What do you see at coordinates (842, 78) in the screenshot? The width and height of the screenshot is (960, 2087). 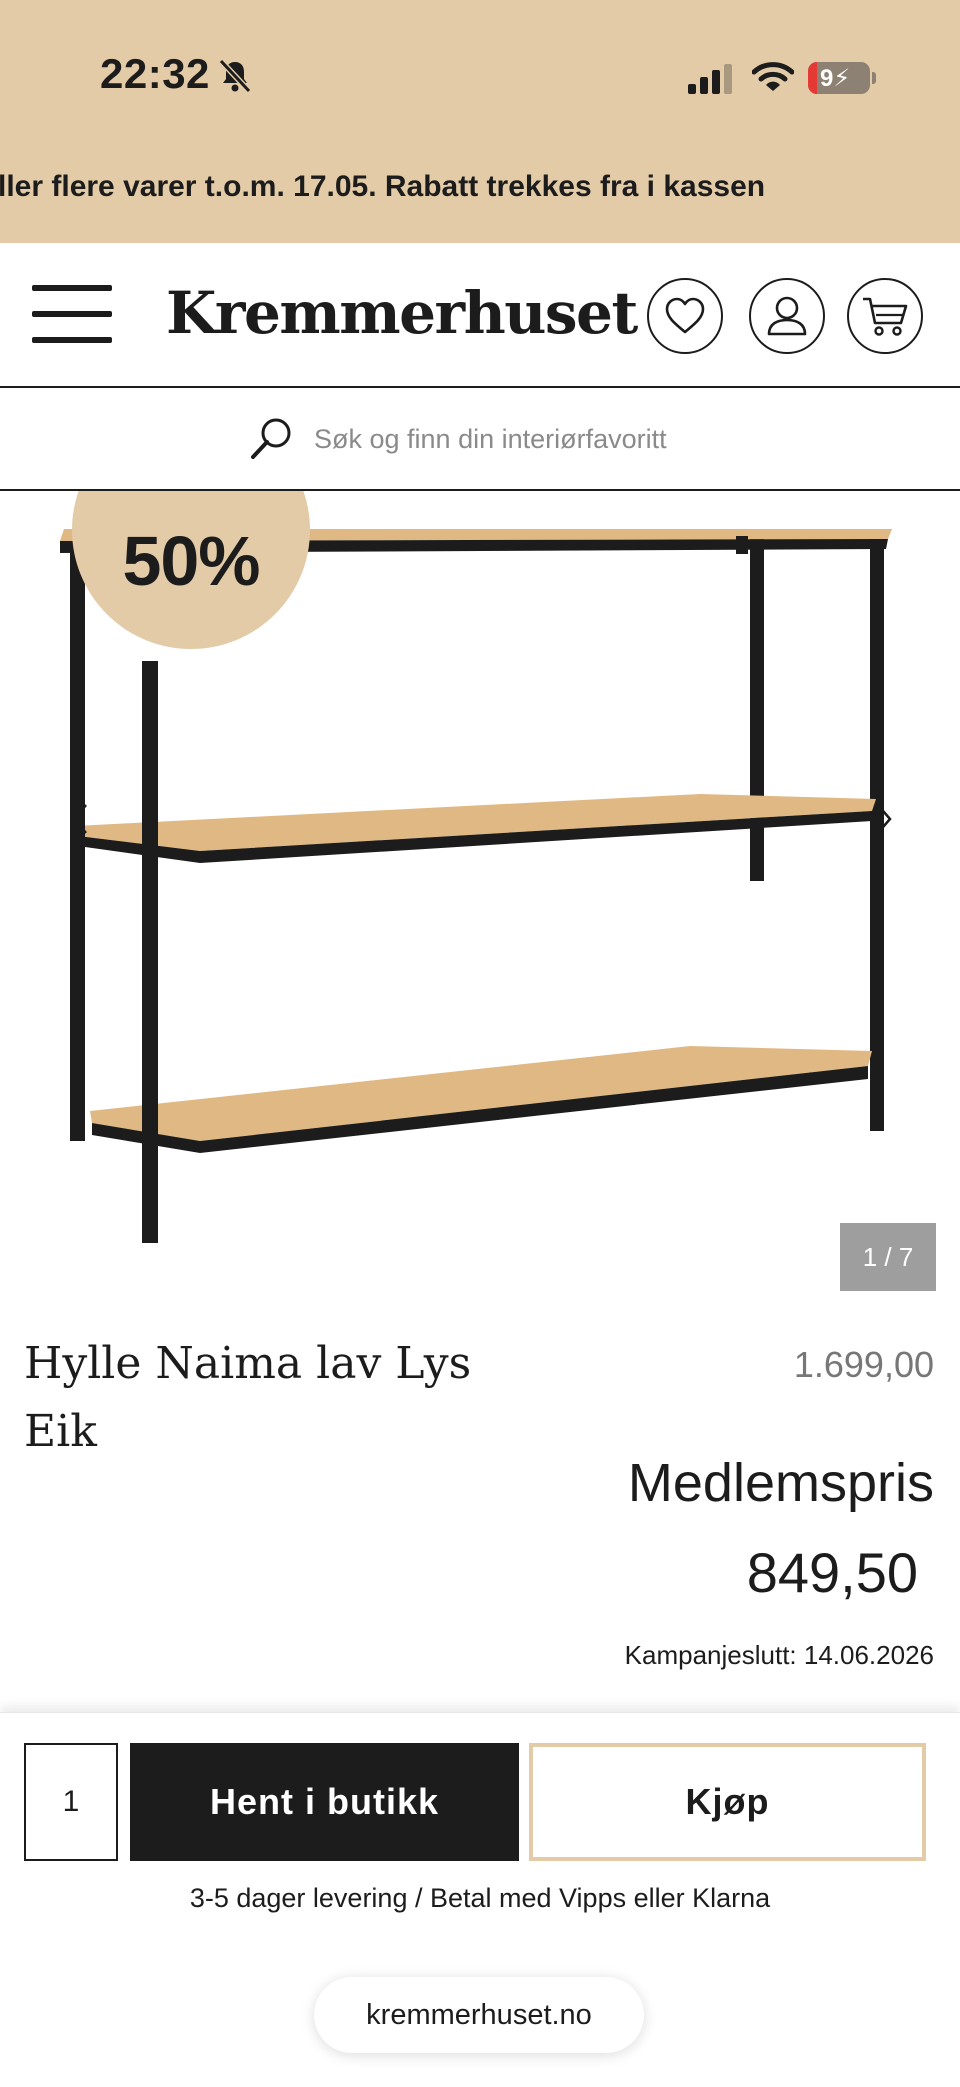 I see `battery-icon: 9⚡` at bounding box center [842, 78].